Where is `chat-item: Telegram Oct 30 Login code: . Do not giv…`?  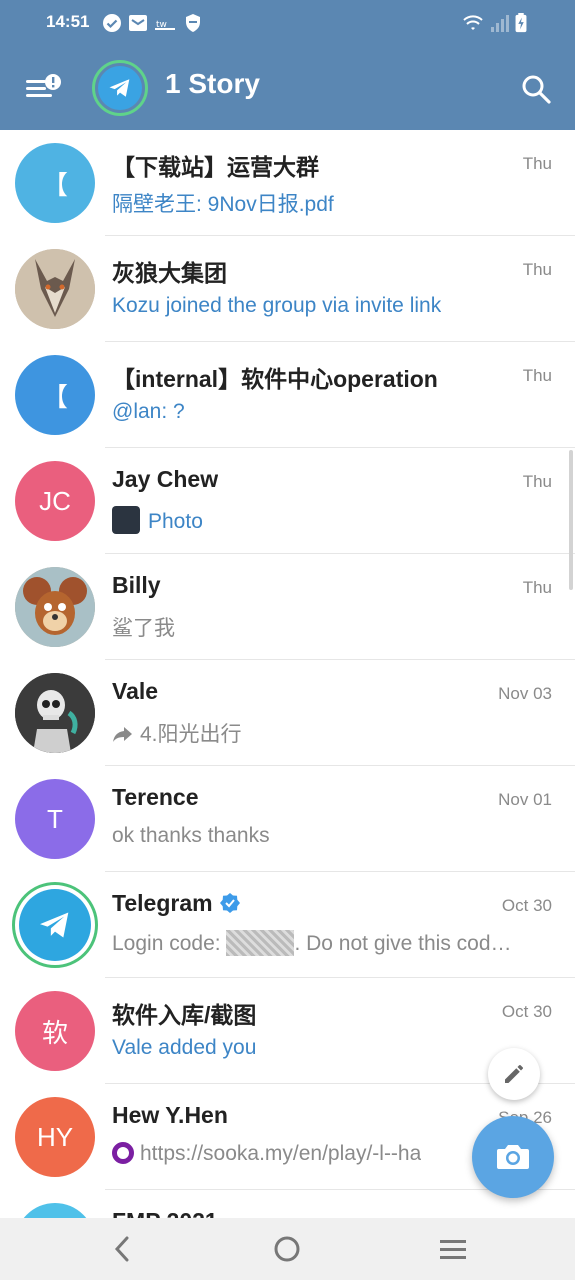 chat-item: Telegram Oct 30 Login code: . Do not giv… is located at coordinates (287, 925).